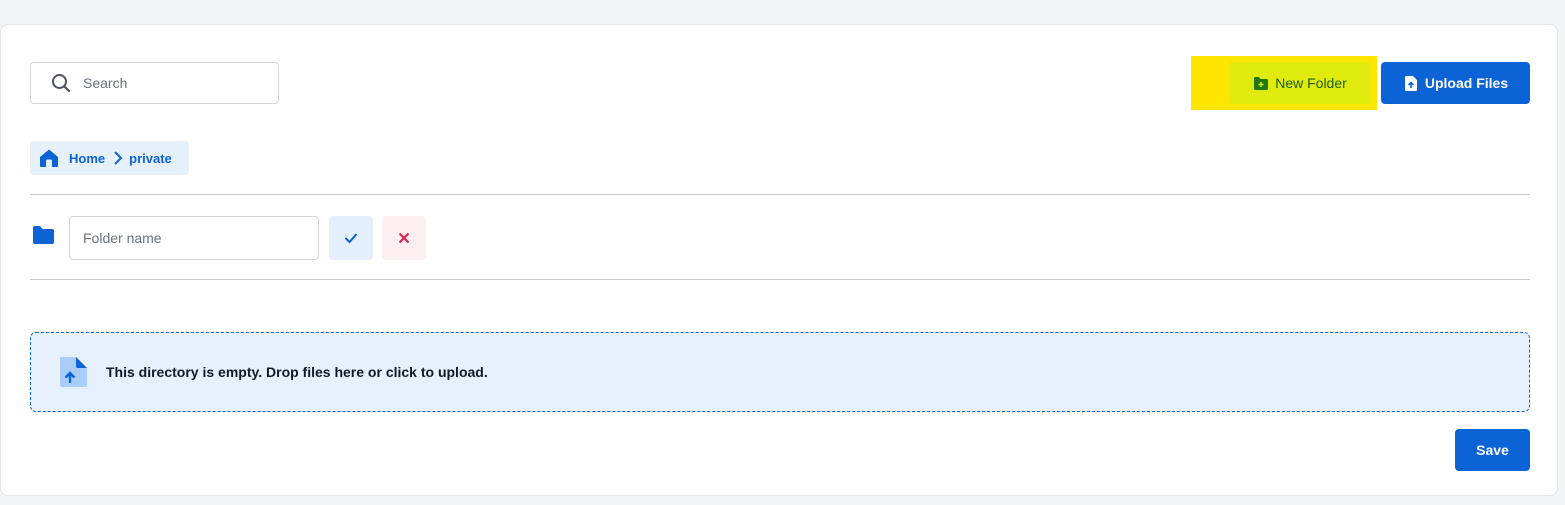  I want to click on save-button: Save, so click(1492, 450).